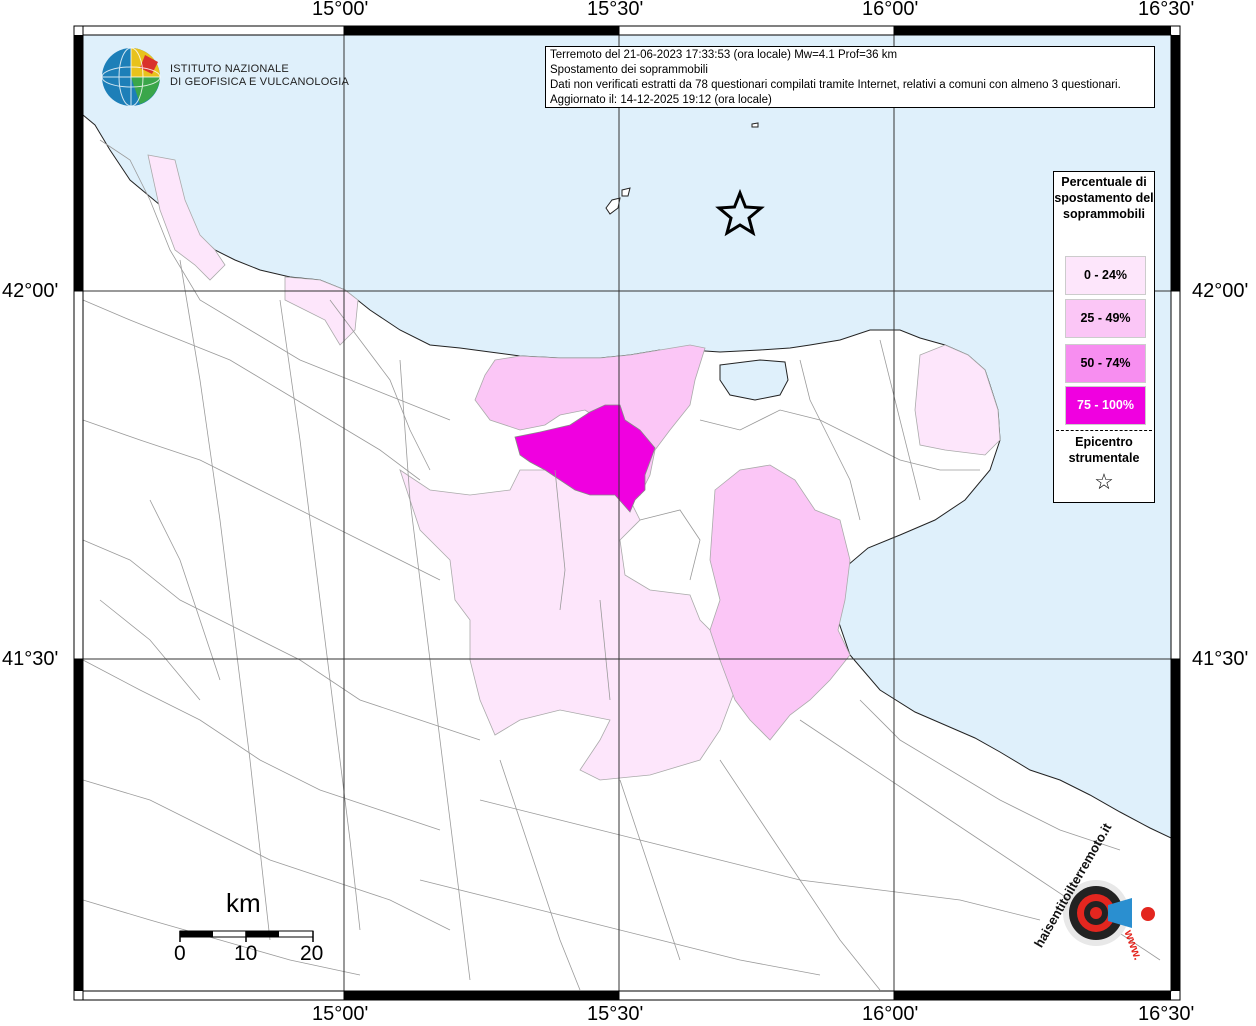 This screenshot has width=1256, height=1026. What do you see at coordinates (312, 953) in the screenshot?
I see `scale-label-20: 20` at bounding box center [312, 953].